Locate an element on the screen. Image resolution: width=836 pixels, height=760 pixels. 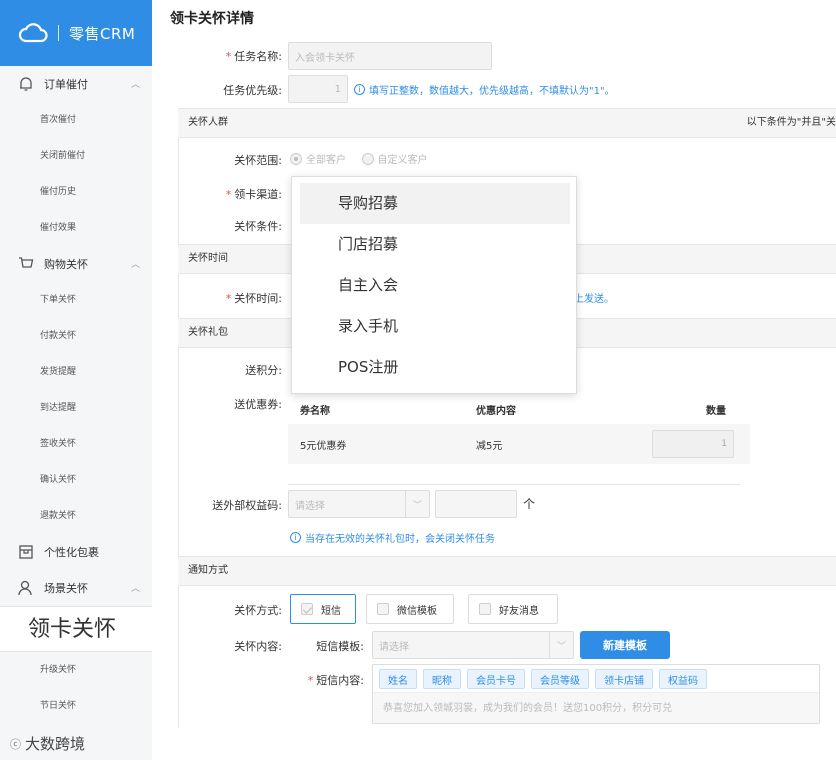
sms-text: 恭喜您加入领城羽裳，成为我们的会员！送您100积分，积分可兑 is located at coordinates (596, 708).